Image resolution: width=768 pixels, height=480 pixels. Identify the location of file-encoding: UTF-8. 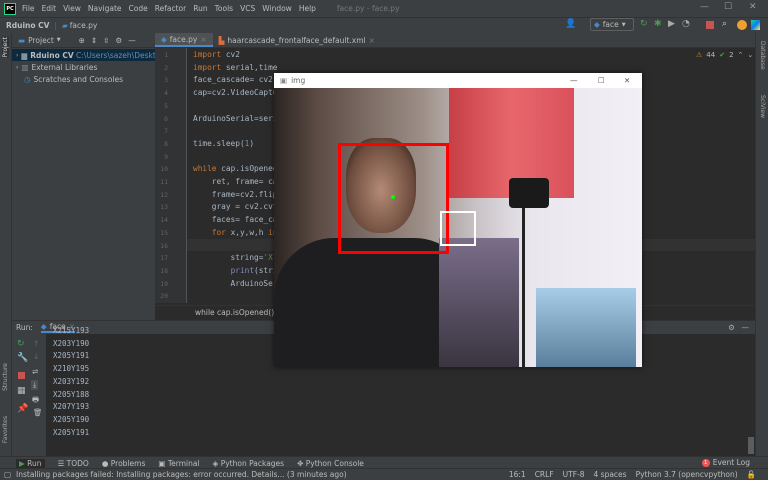
(574, 474).